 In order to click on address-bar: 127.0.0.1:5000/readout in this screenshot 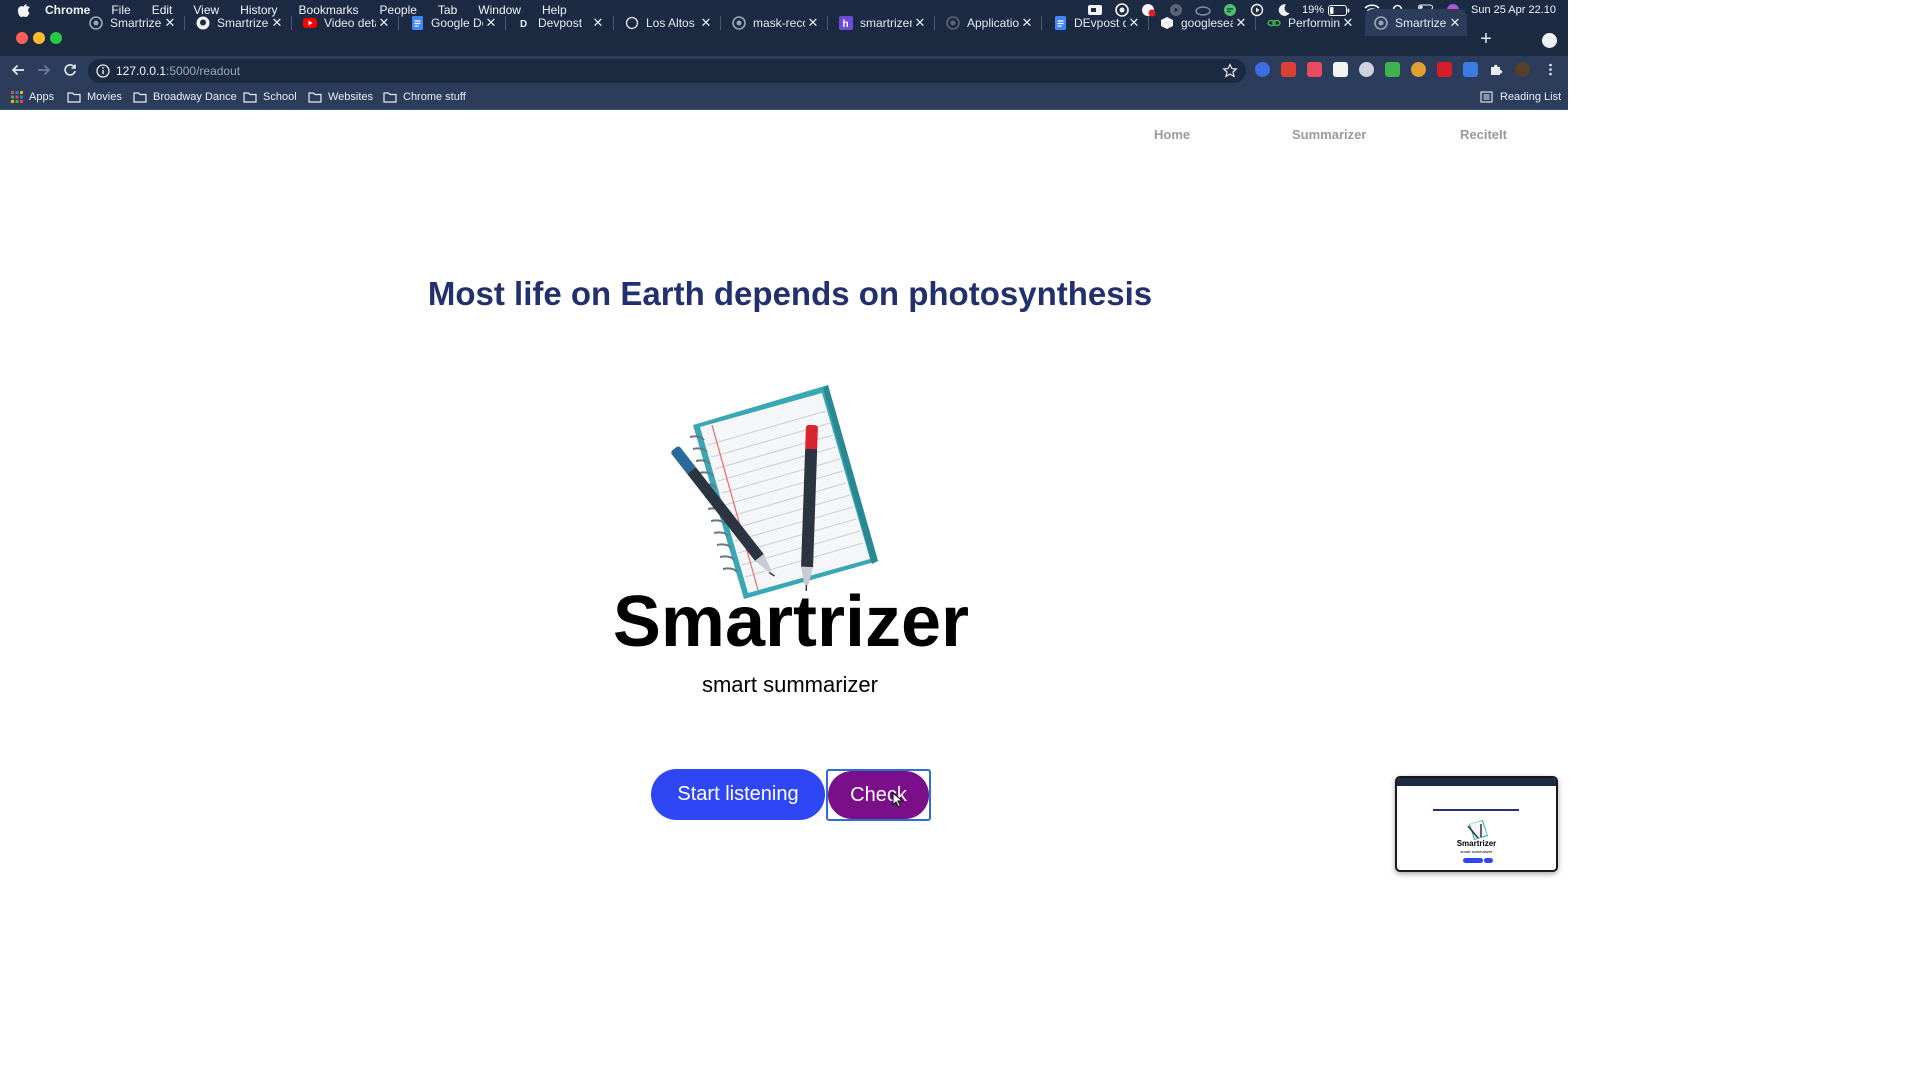, I will do `click(667, 71)`.